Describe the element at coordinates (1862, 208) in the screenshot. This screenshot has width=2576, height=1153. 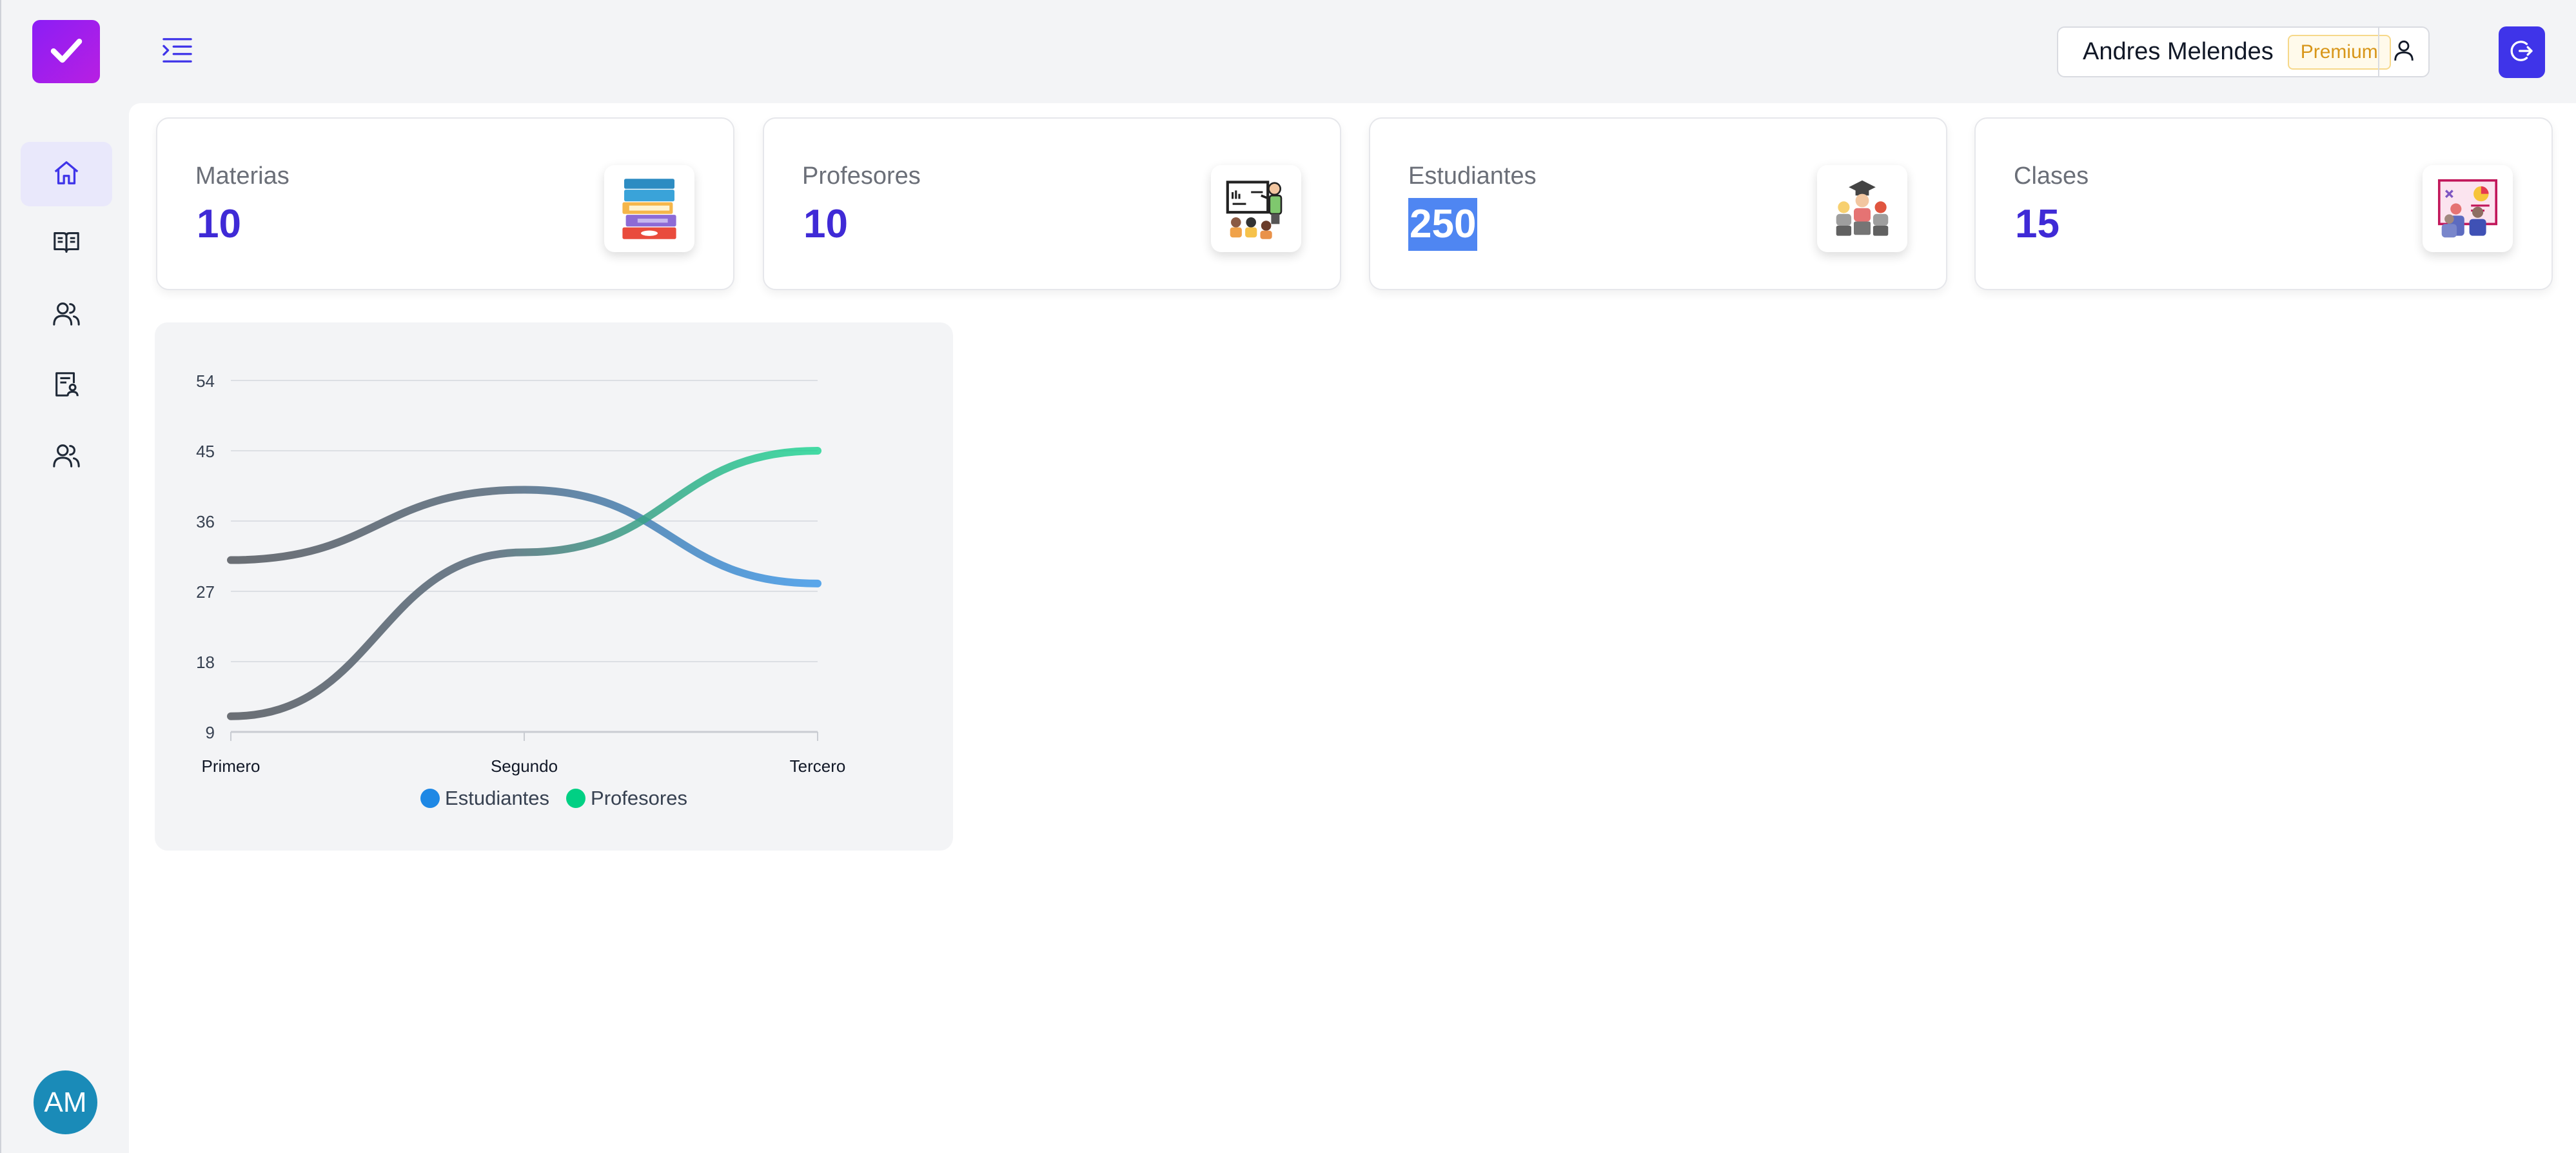
I see `graduates-icon` at that location.